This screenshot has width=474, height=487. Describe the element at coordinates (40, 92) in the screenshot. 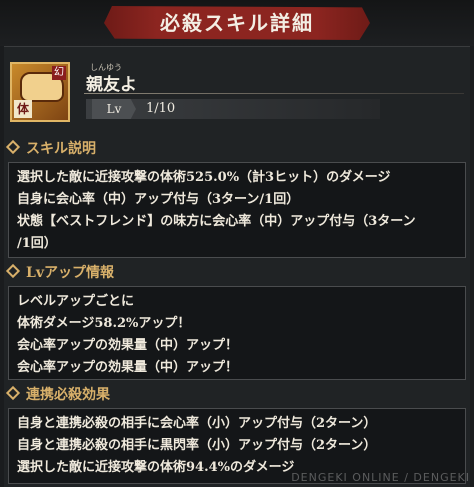

I see `skill-icon: 幻 体` at that location.